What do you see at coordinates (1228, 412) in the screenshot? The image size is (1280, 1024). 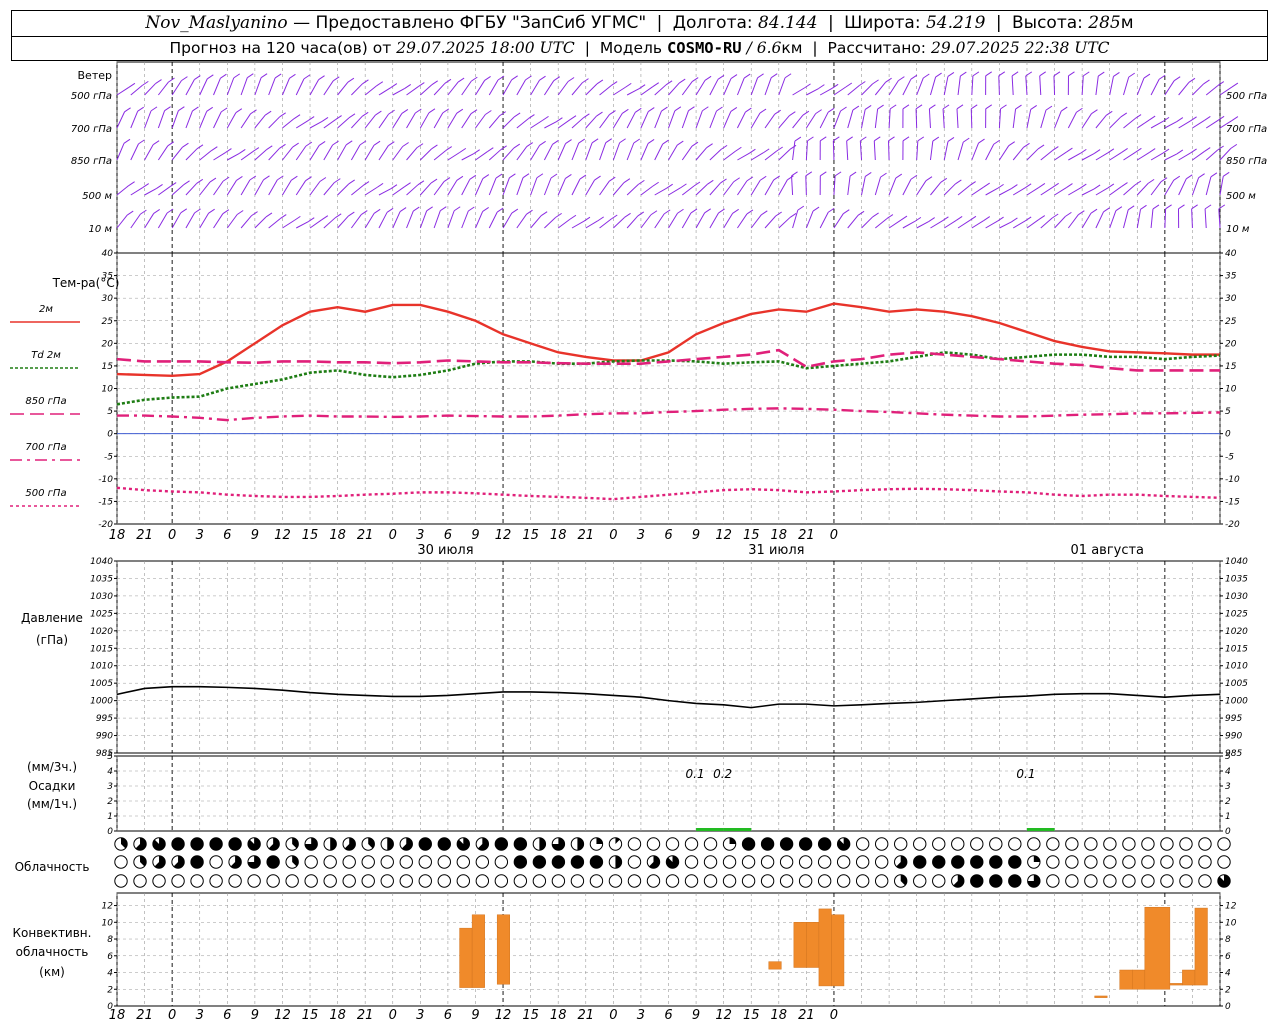 I see `y-tick-label-right: 5` at bounding box center [1228, 412].